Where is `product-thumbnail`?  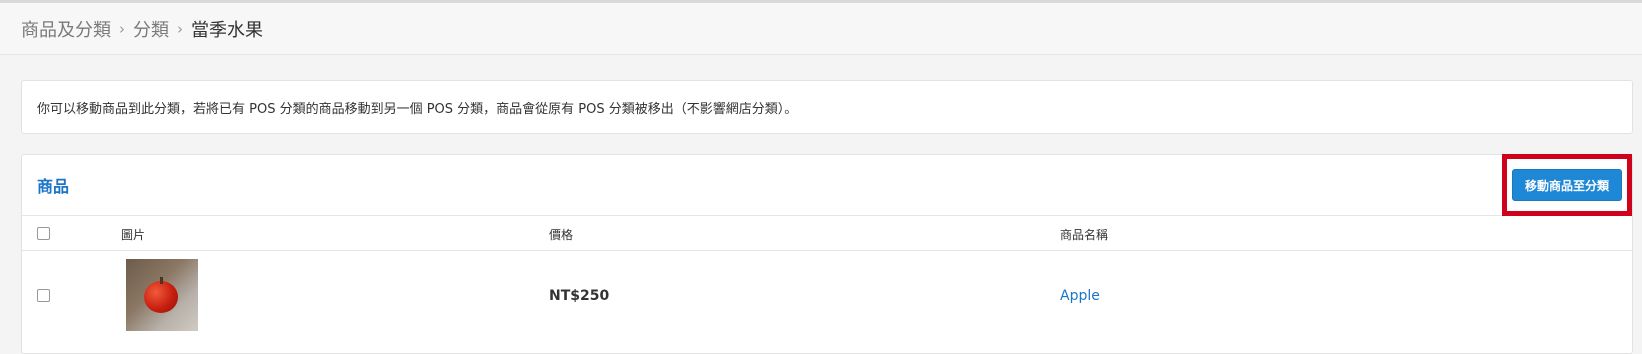 product-thumbnail is located at coordinates (162, 295).